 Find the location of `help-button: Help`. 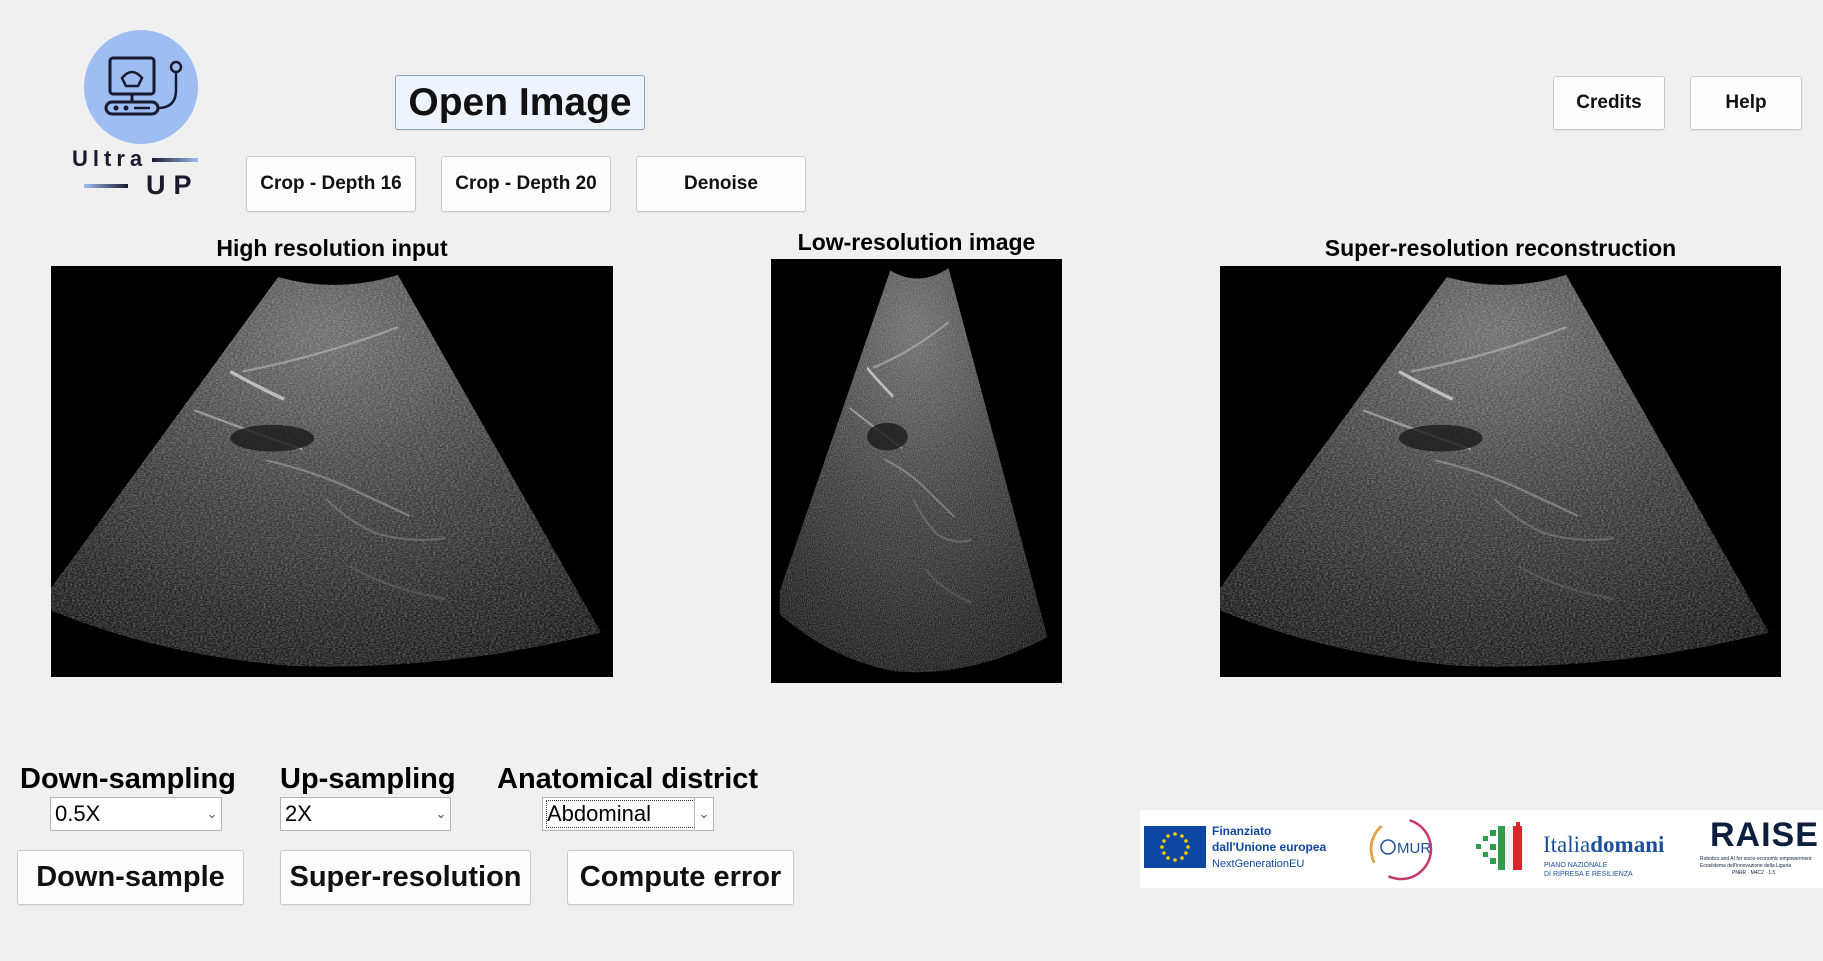

help-button: Help is located at coordinates (1746, 103).